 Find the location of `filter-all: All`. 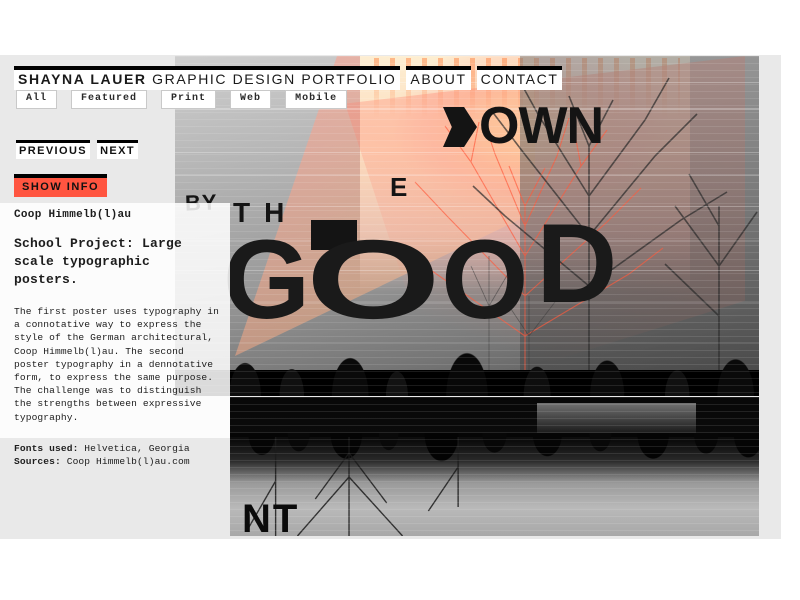

filter-all: All is located at coordinates (37, 99).